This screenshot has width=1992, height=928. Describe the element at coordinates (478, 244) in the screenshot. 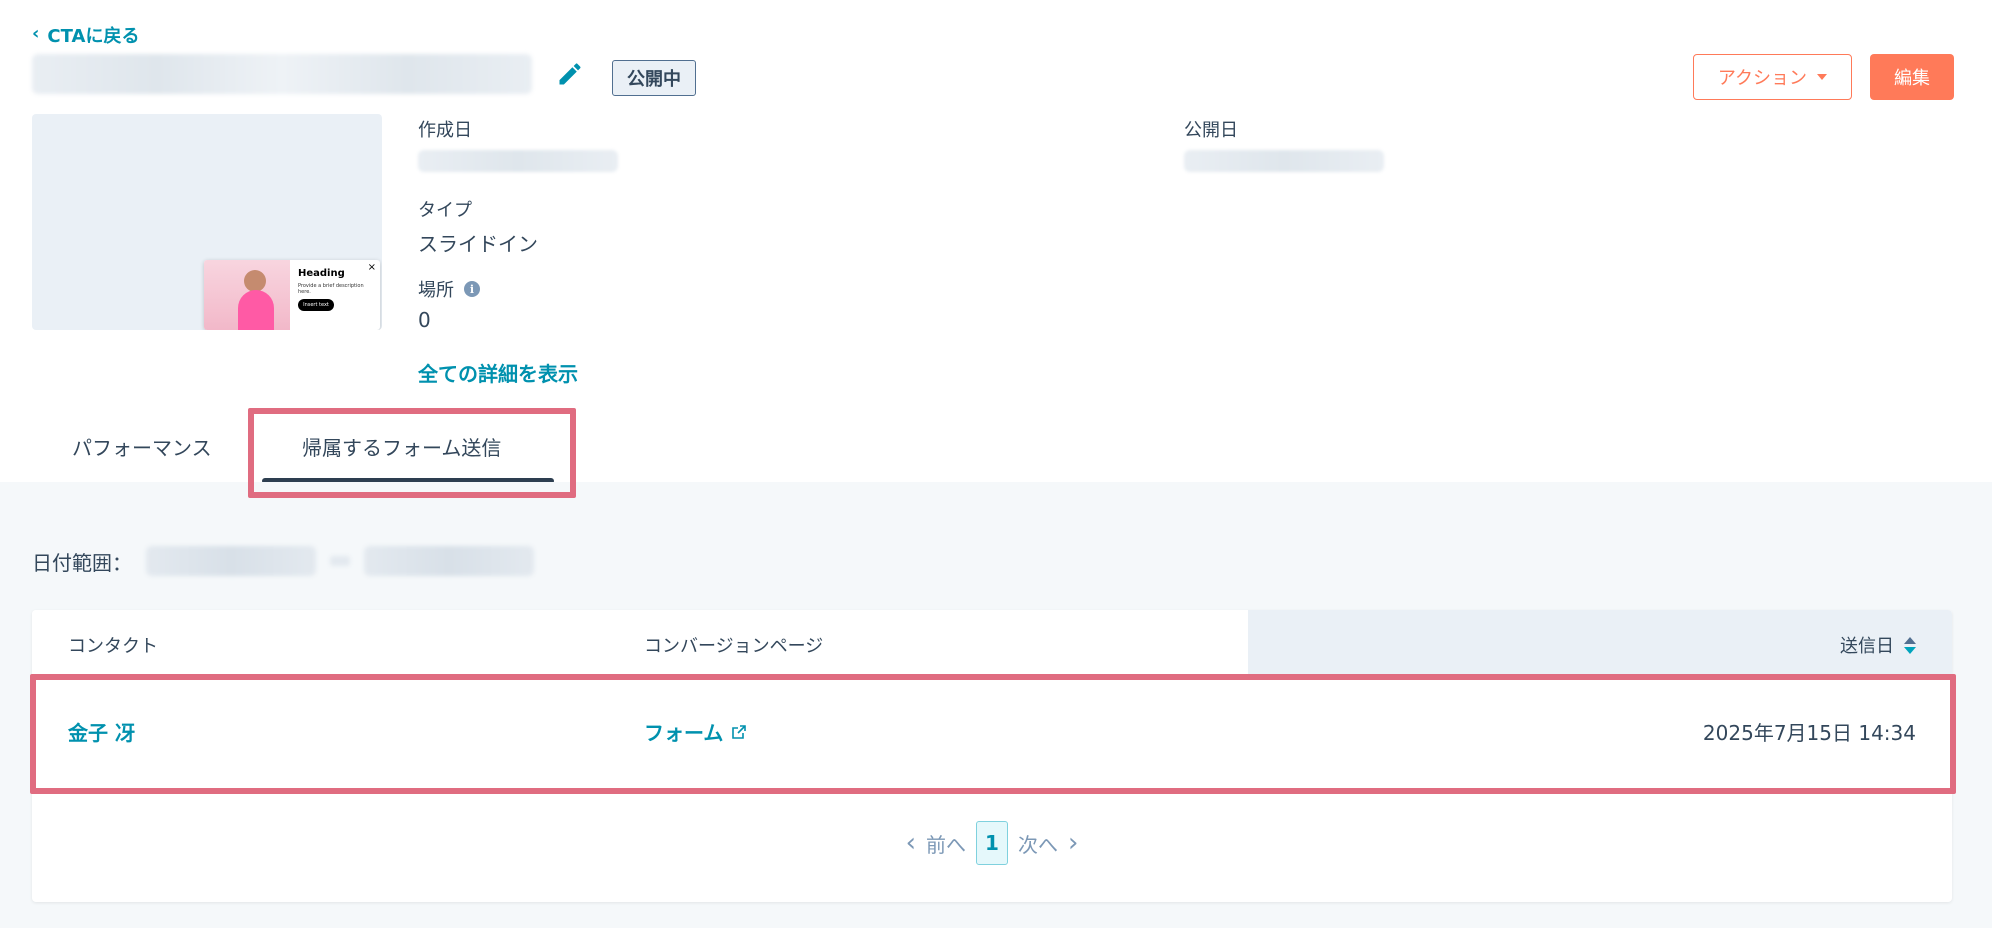

I see `type-value: スライドイン` at that location.